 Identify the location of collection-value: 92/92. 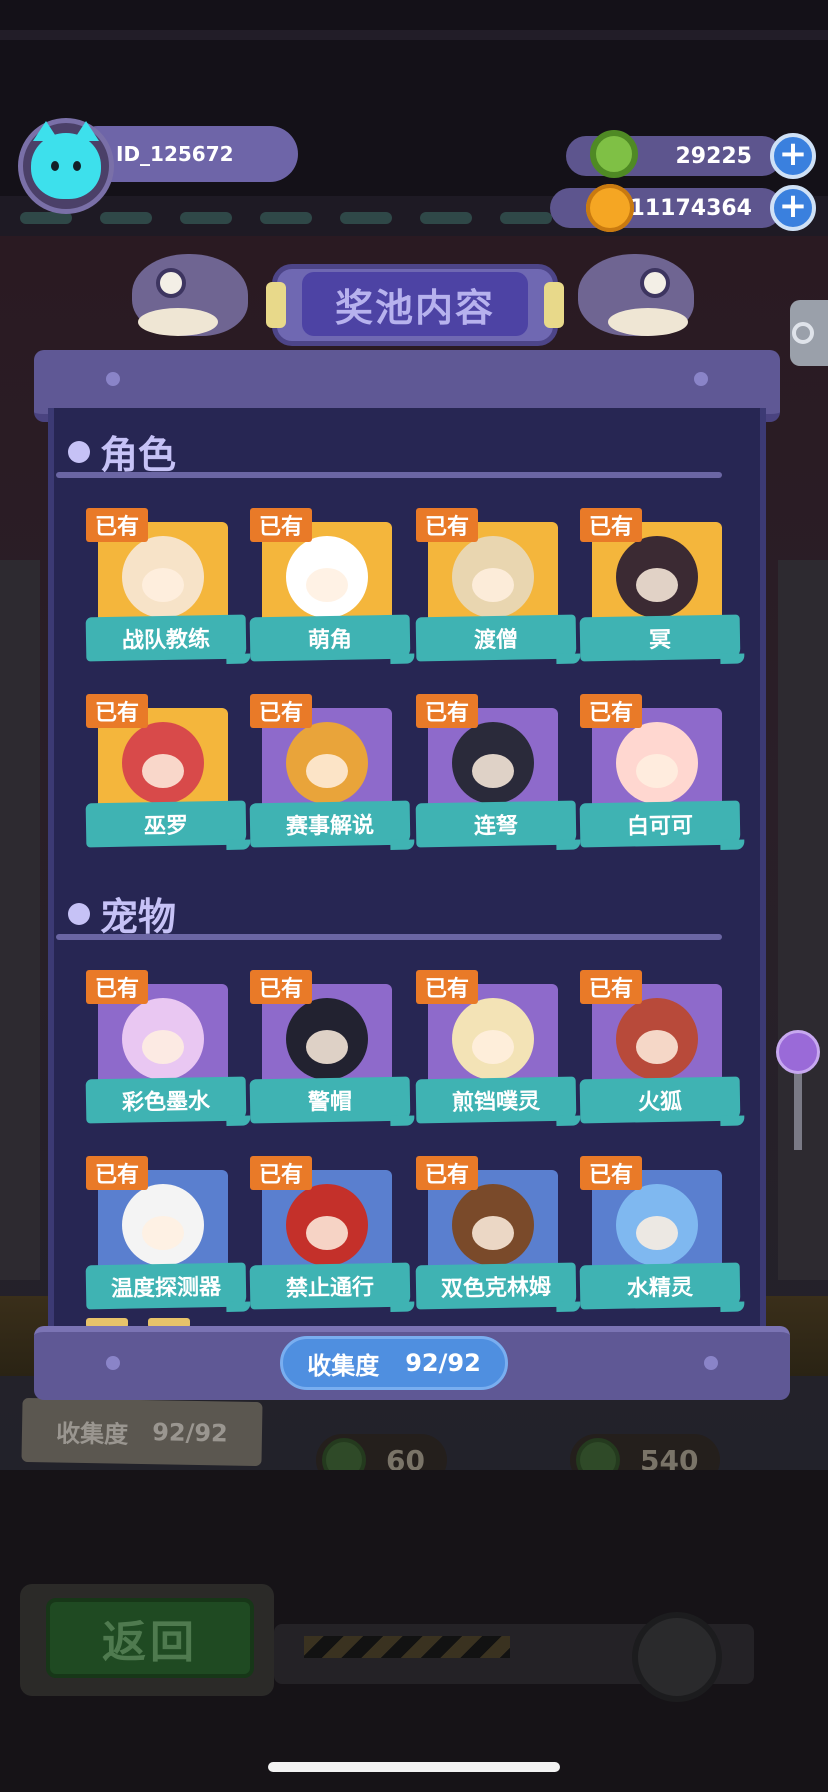
(443, 1363).